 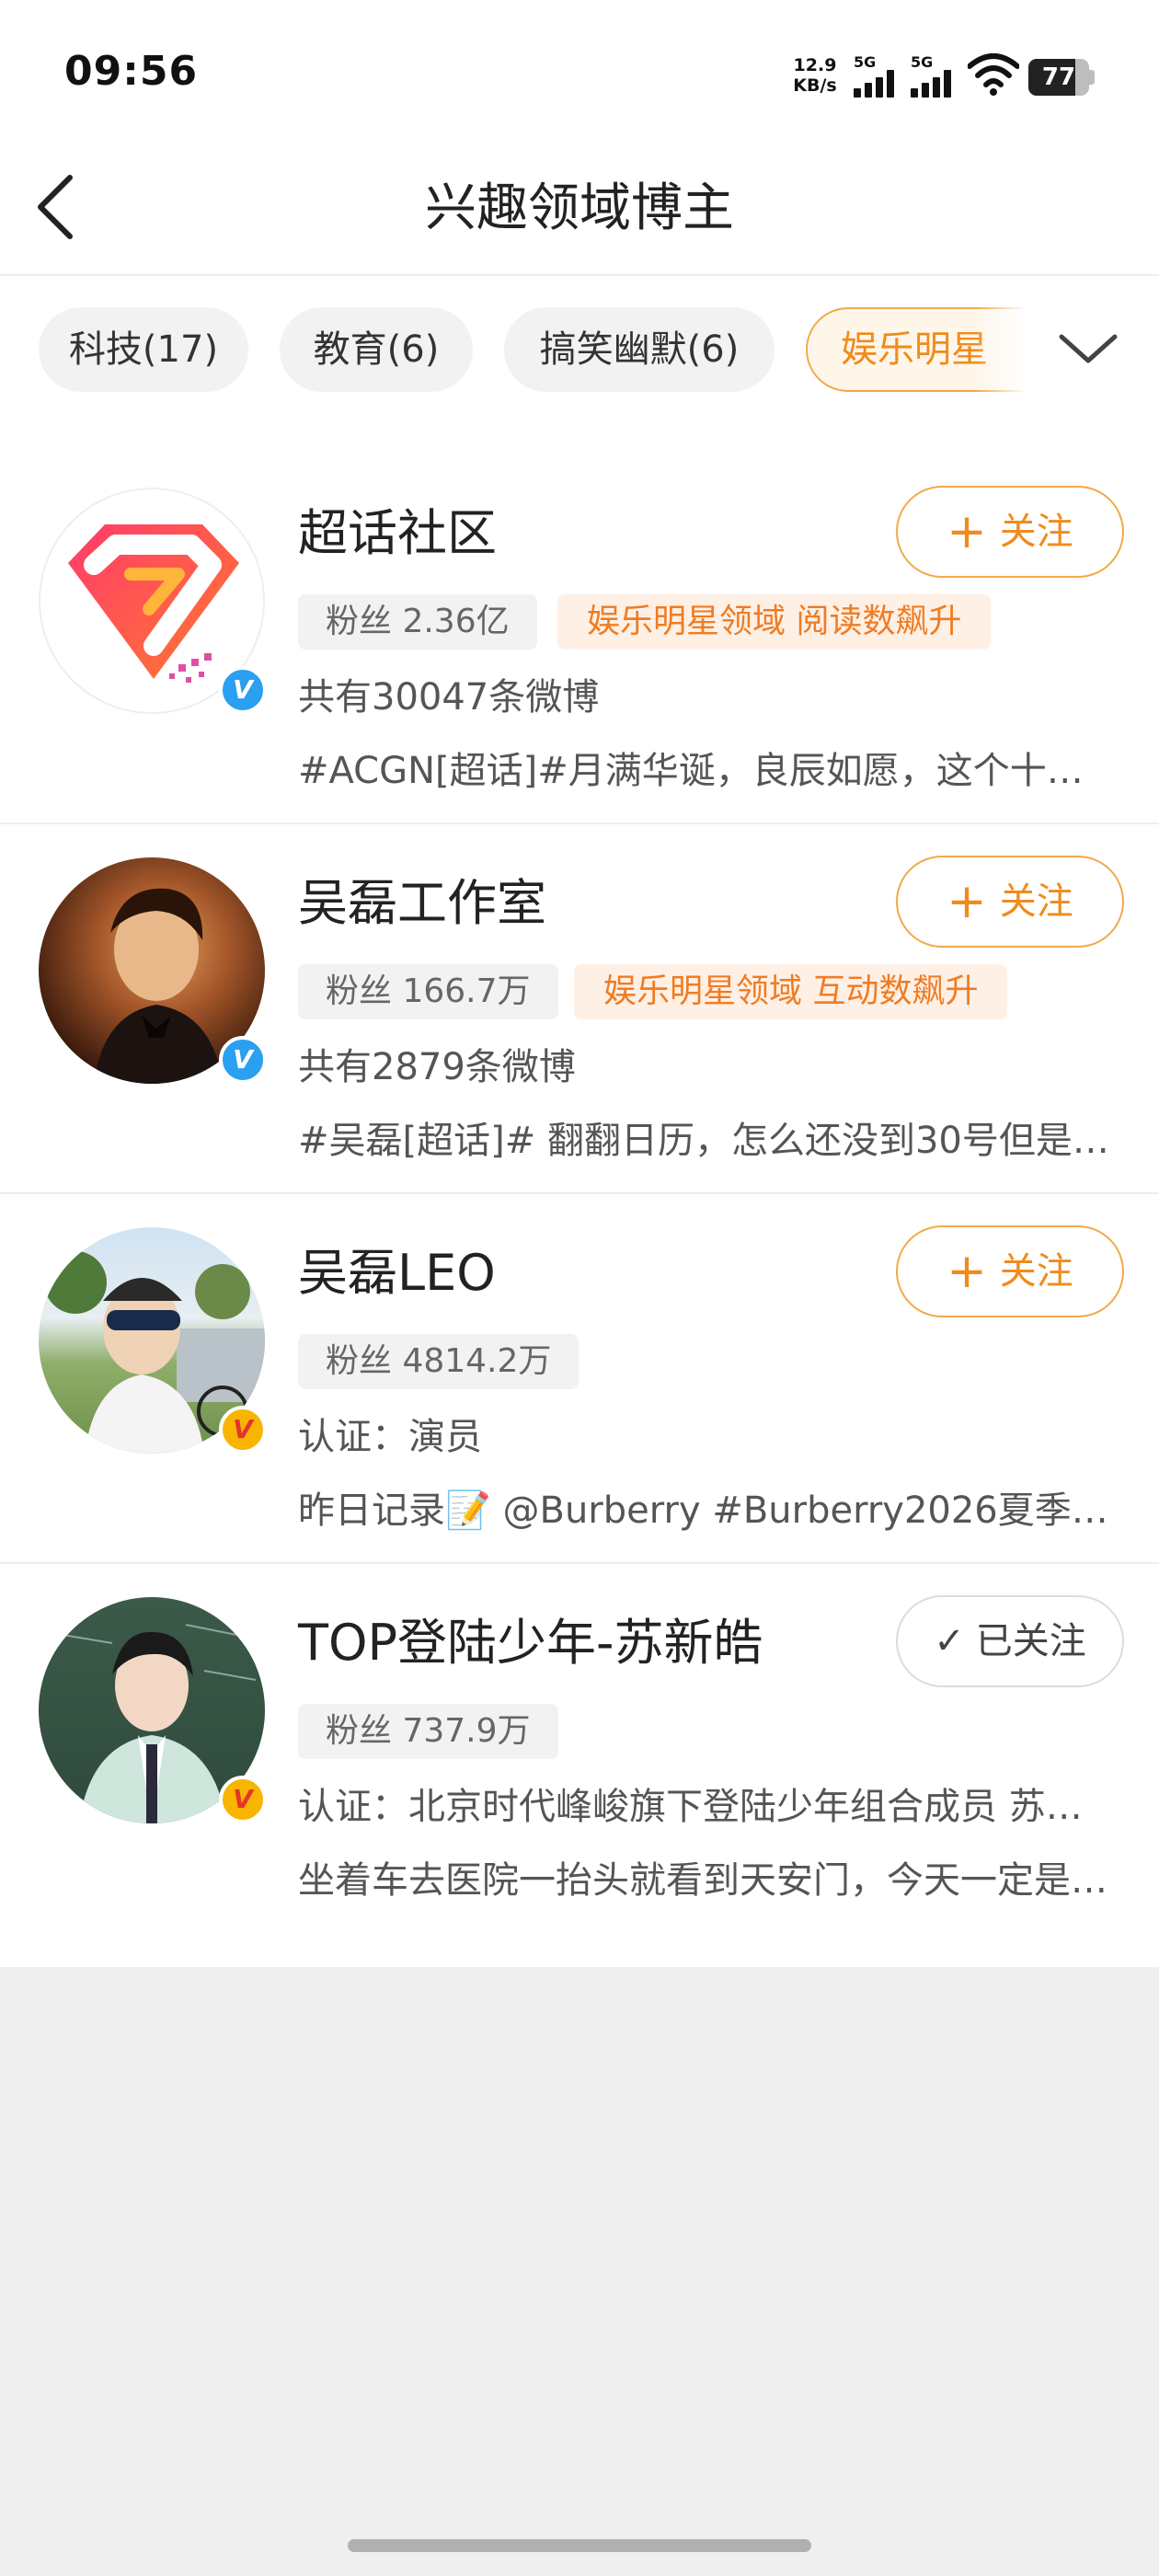 What do you see at coordinates (428, 991) in the screenshot?
I see `fans-count: 粉丝 166.7万` at bounding box center [428, 991].